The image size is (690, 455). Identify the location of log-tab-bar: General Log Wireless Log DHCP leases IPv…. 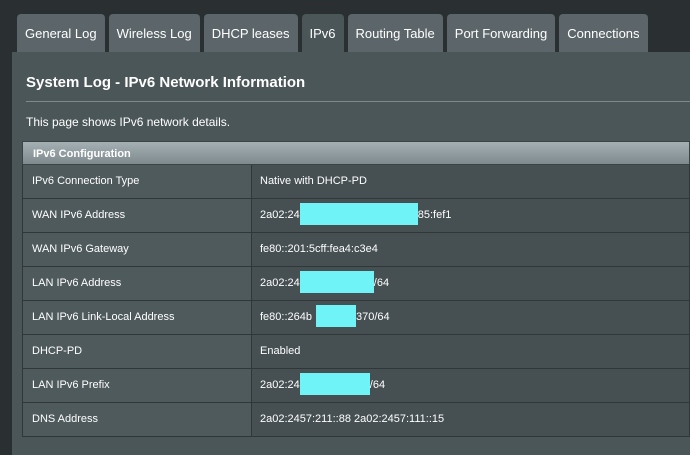
(332, 33).